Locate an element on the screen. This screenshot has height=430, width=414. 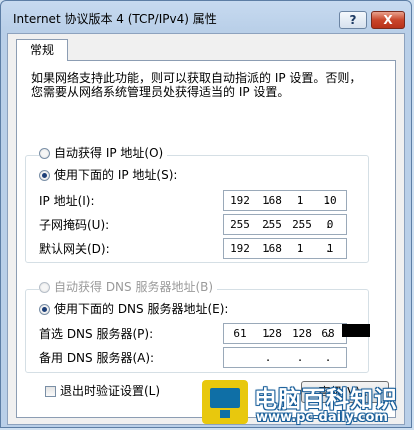
manual-dns-option: 使用下面的 DNS 服务器地址(E): is located at coordinates (136, 309).